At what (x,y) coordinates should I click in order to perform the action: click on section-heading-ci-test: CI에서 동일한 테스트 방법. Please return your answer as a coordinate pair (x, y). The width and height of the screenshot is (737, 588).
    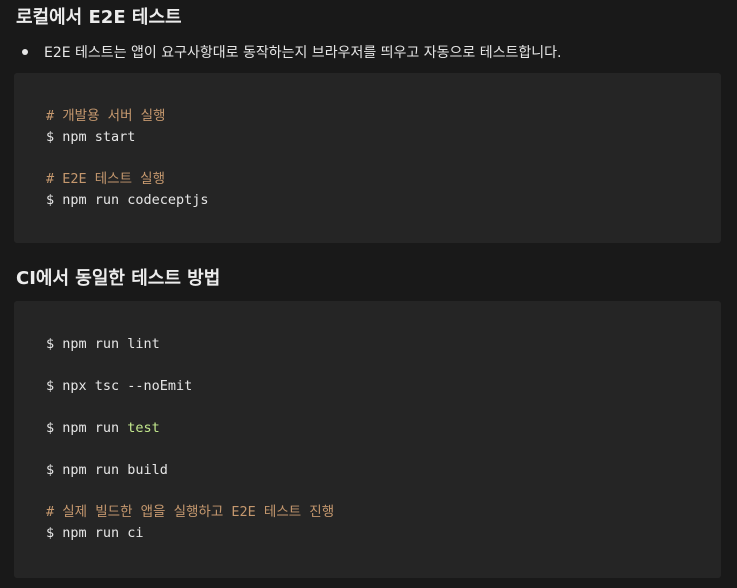
    Looking at the image, I should click on (118, 278).